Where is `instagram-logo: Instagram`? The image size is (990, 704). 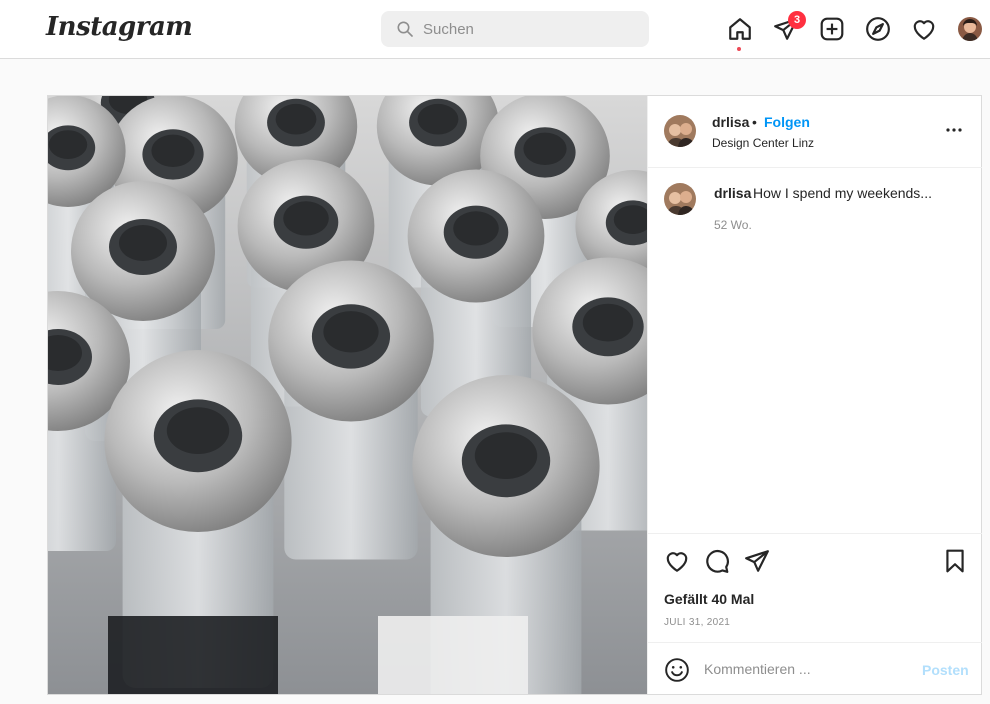
instagram-logo: Instagram is located at coordinates (119, 27).